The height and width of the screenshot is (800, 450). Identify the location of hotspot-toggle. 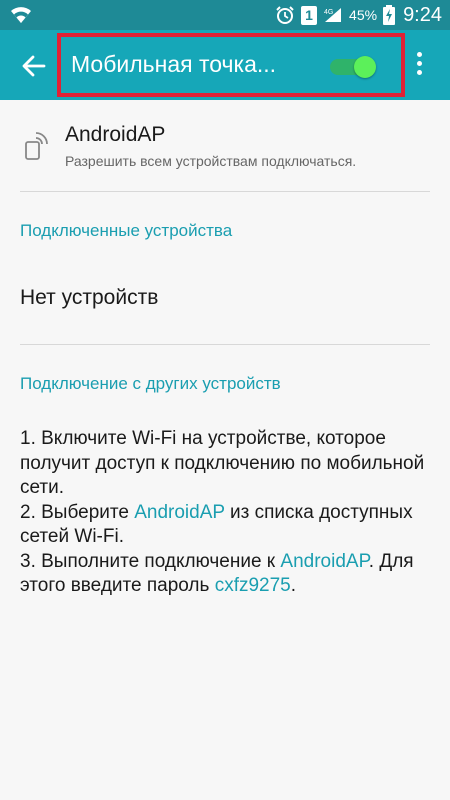
(354, 67).